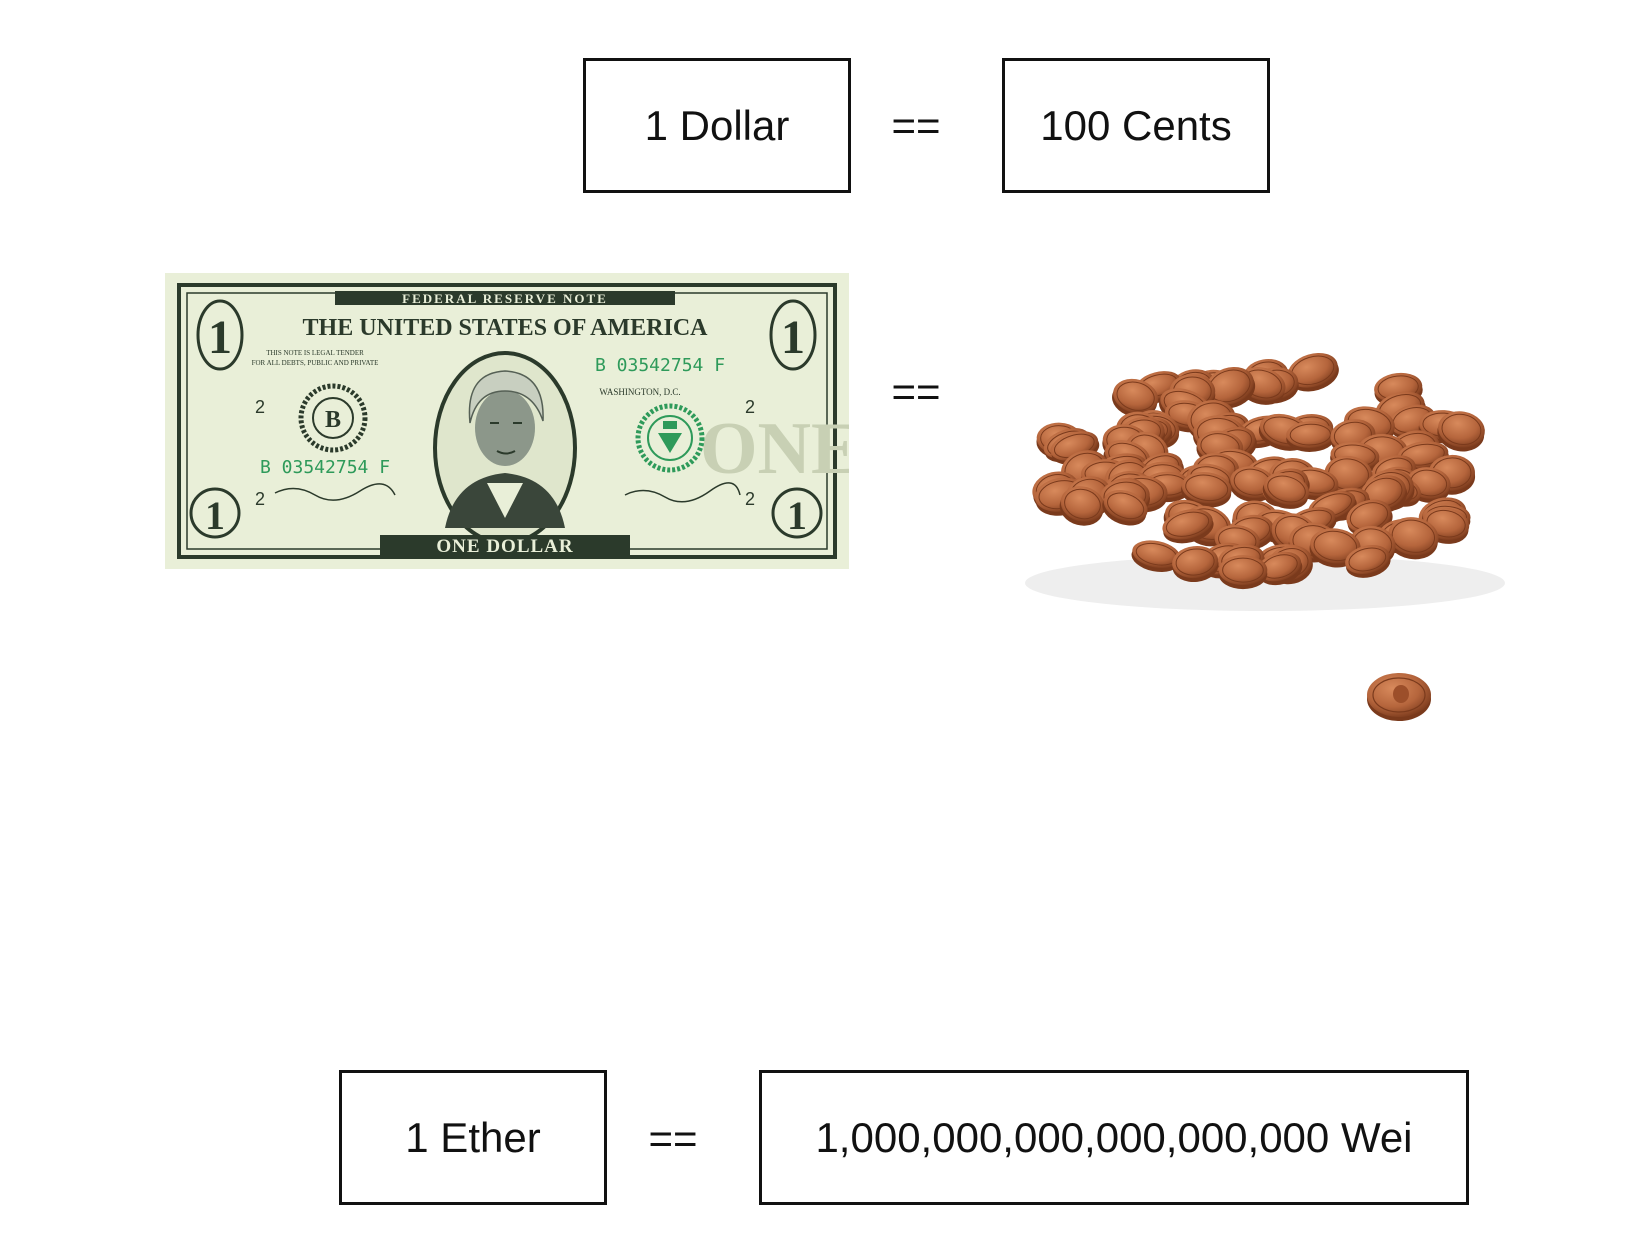  Describe the element at coordinates (750, 499) in the screenshot. I see `bill-district-number-4: 2` at that location.